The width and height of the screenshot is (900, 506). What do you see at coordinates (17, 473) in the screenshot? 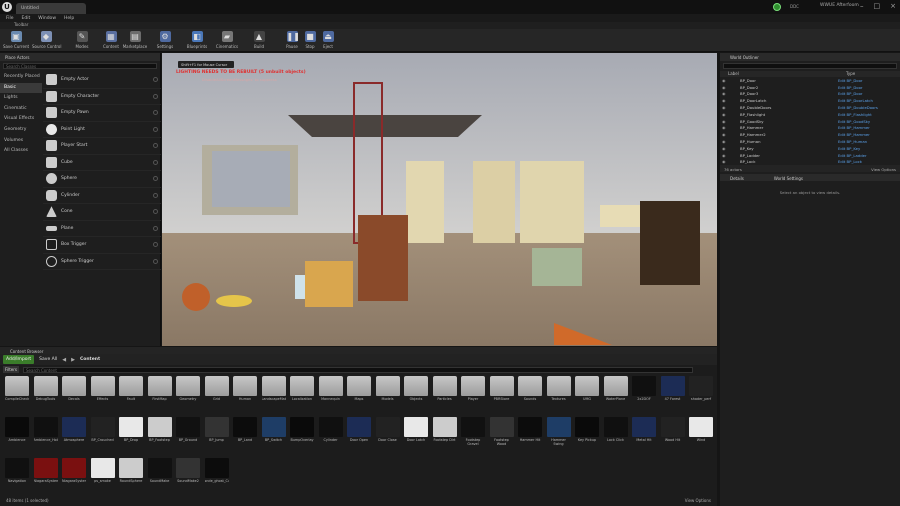
I see `asset-tile: Navigation` at bounding box center [17, 473].